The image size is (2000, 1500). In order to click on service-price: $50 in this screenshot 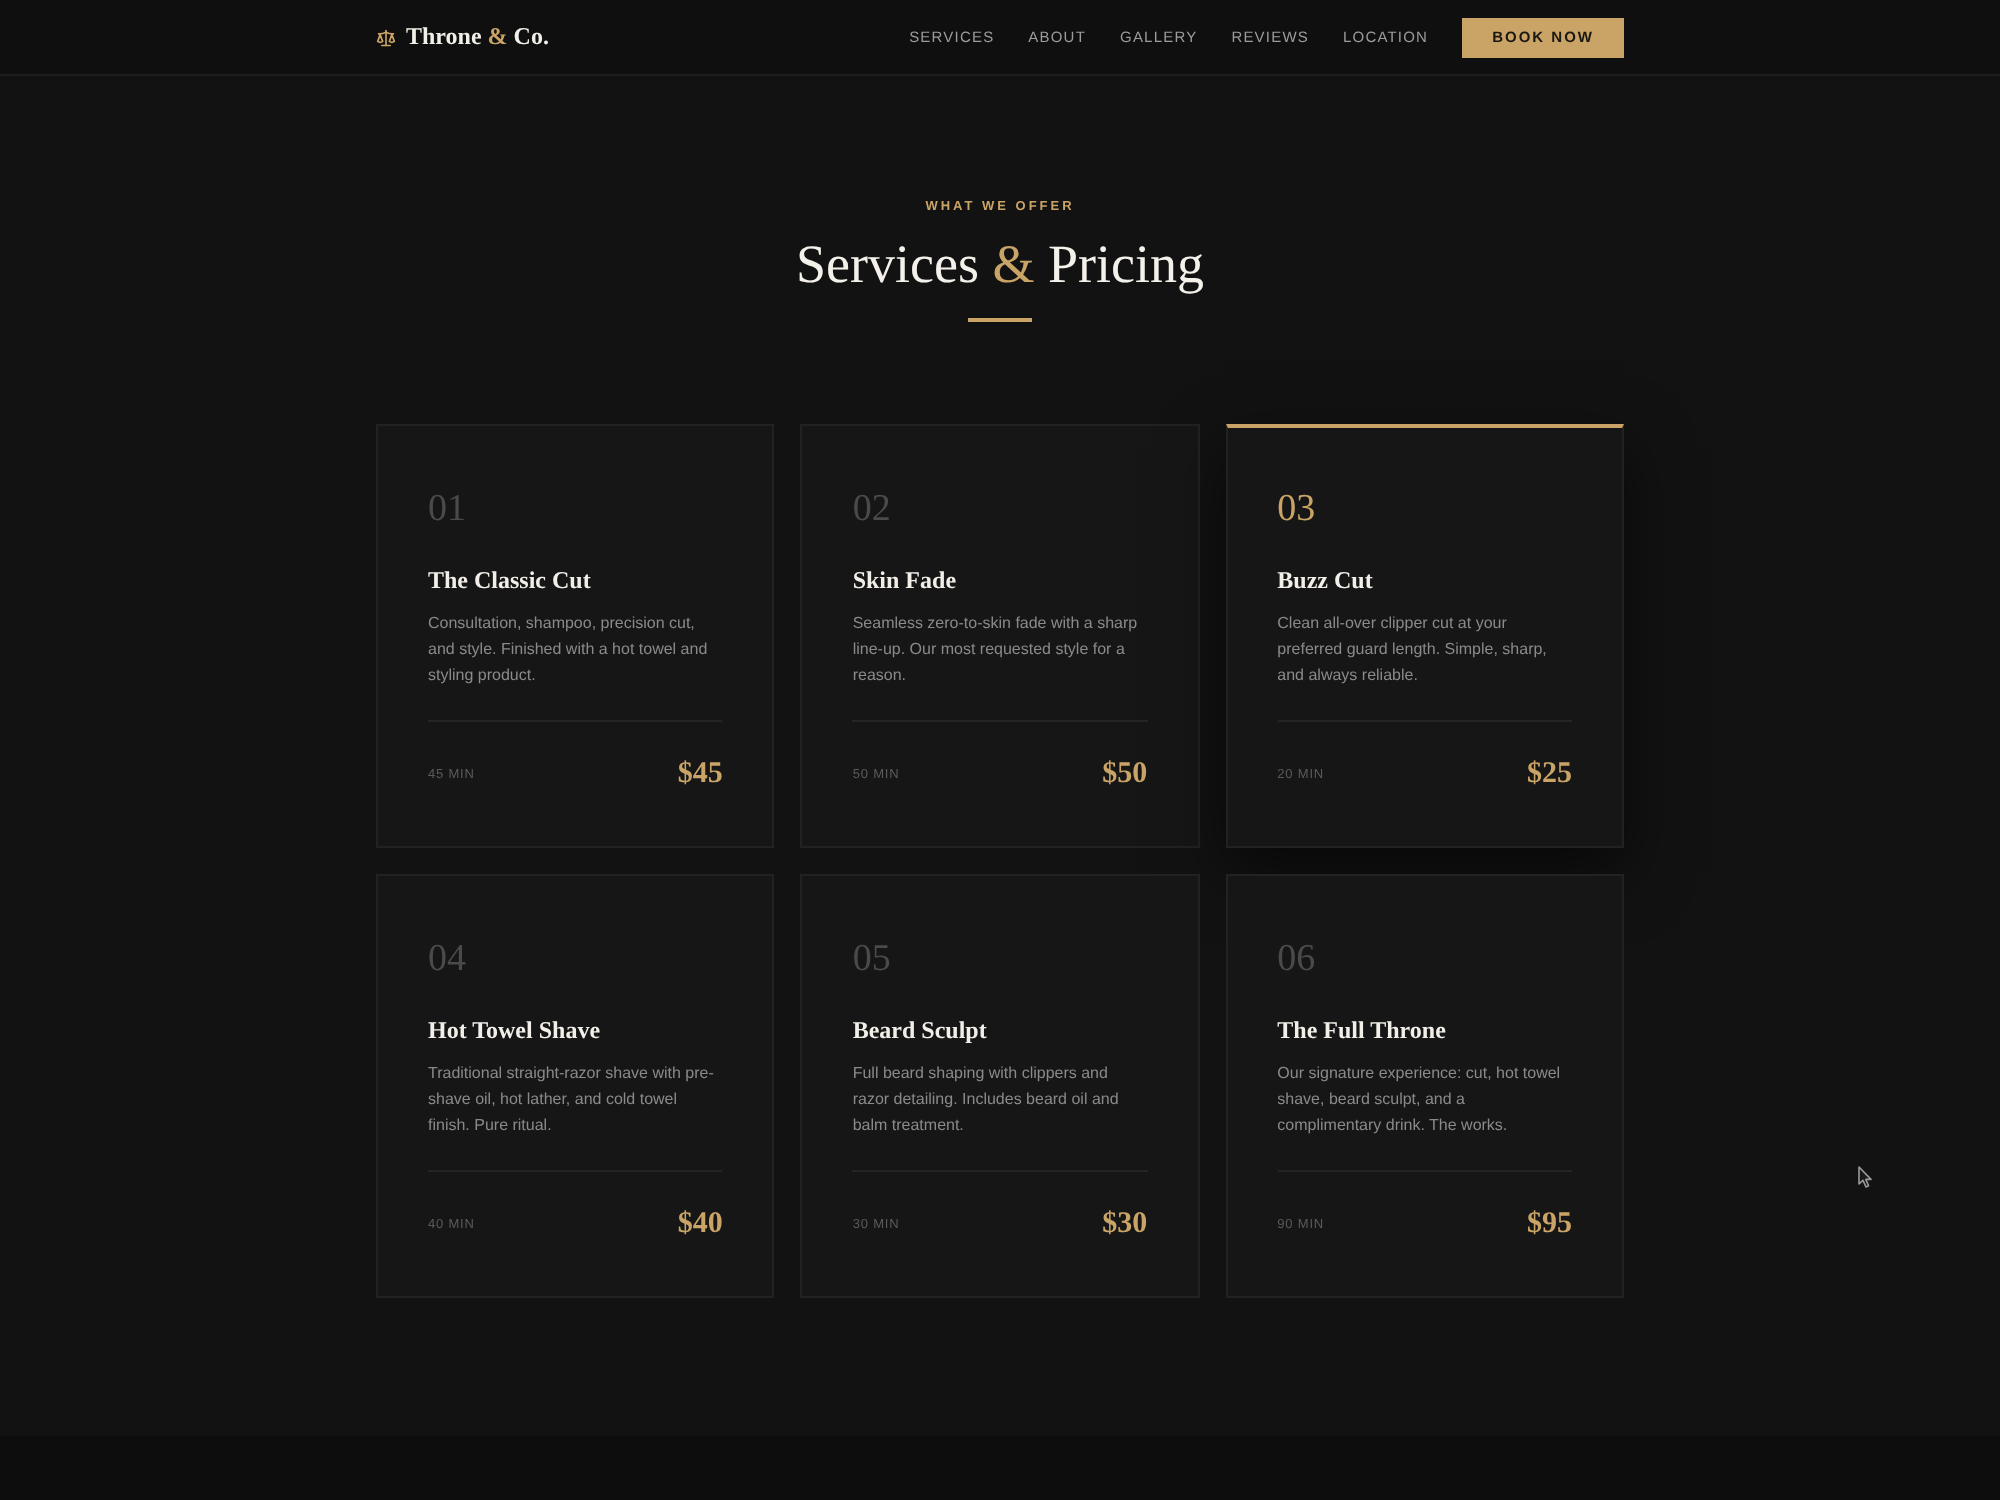, I will do `click(1125, 775)`.